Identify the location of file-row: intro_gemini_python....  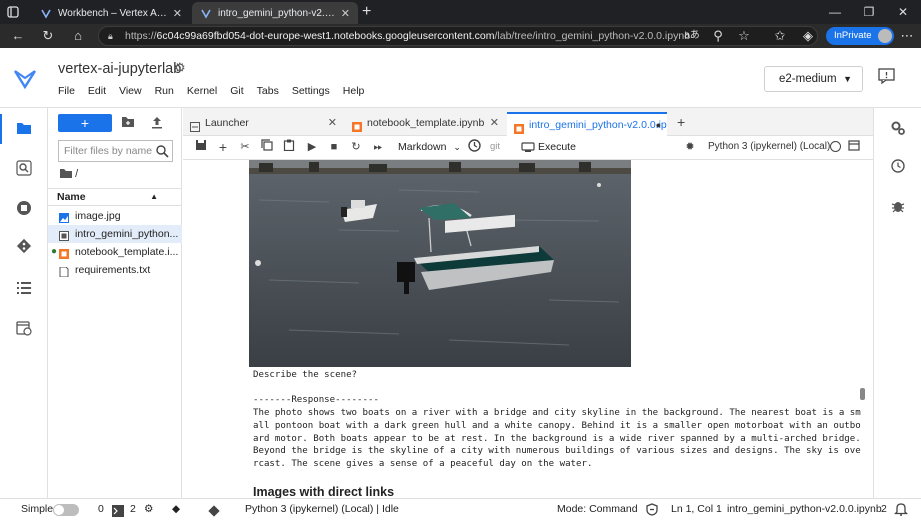
(115, 234).